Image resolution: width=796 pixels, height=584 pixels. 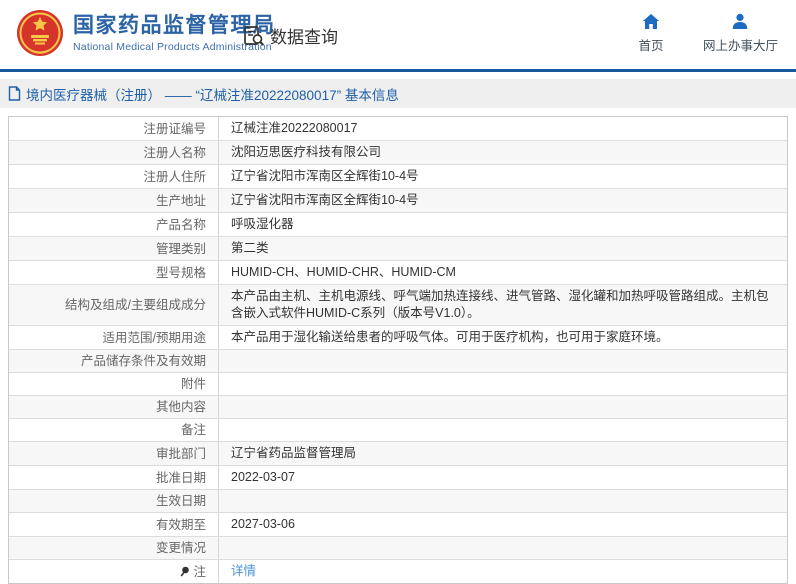 What do you see at coordinates (450, 337) in the screenshot?
I see `row-value: 本产品用于湿化输送给患者的呼吸气体。可用于医疗机构，也可用于家庭环境。` at bounding box center [450, 337].